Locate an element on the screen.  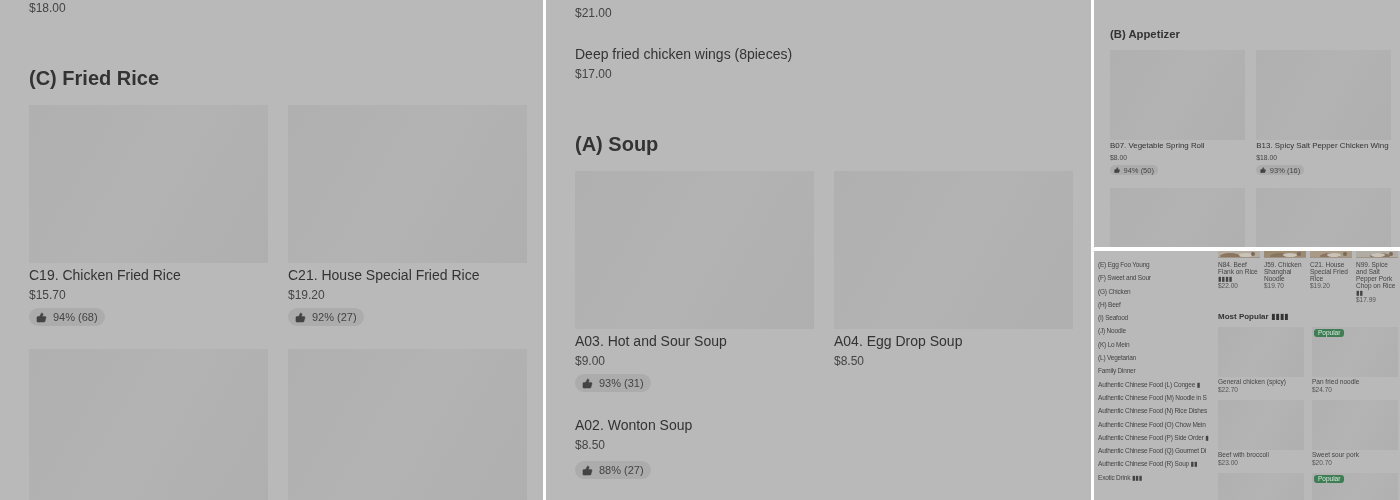
item-name: C19. Chicken Fried Rice is located at coordinates (105, 275).